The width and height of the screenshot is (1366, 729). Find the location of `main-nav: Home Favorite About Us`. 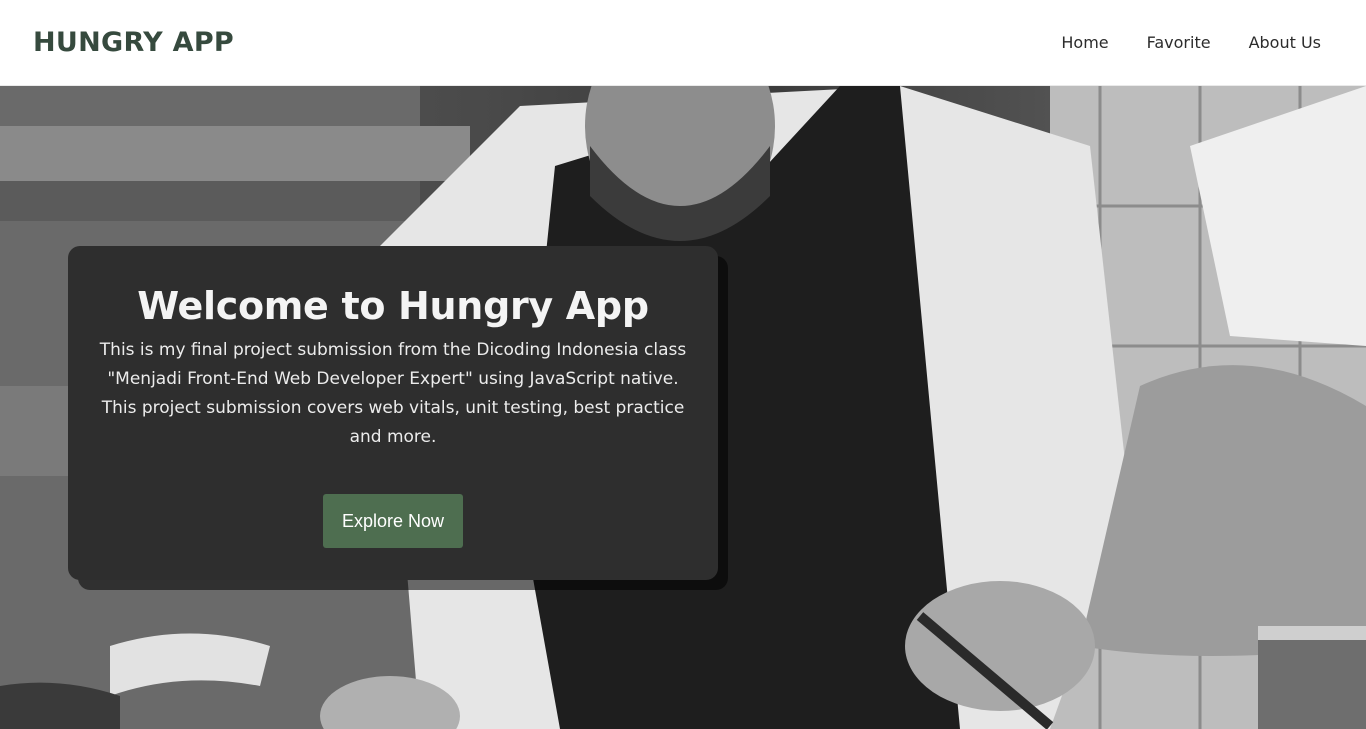

main-nav: Home Favorite About Us is located at coordinates (1172, 42).